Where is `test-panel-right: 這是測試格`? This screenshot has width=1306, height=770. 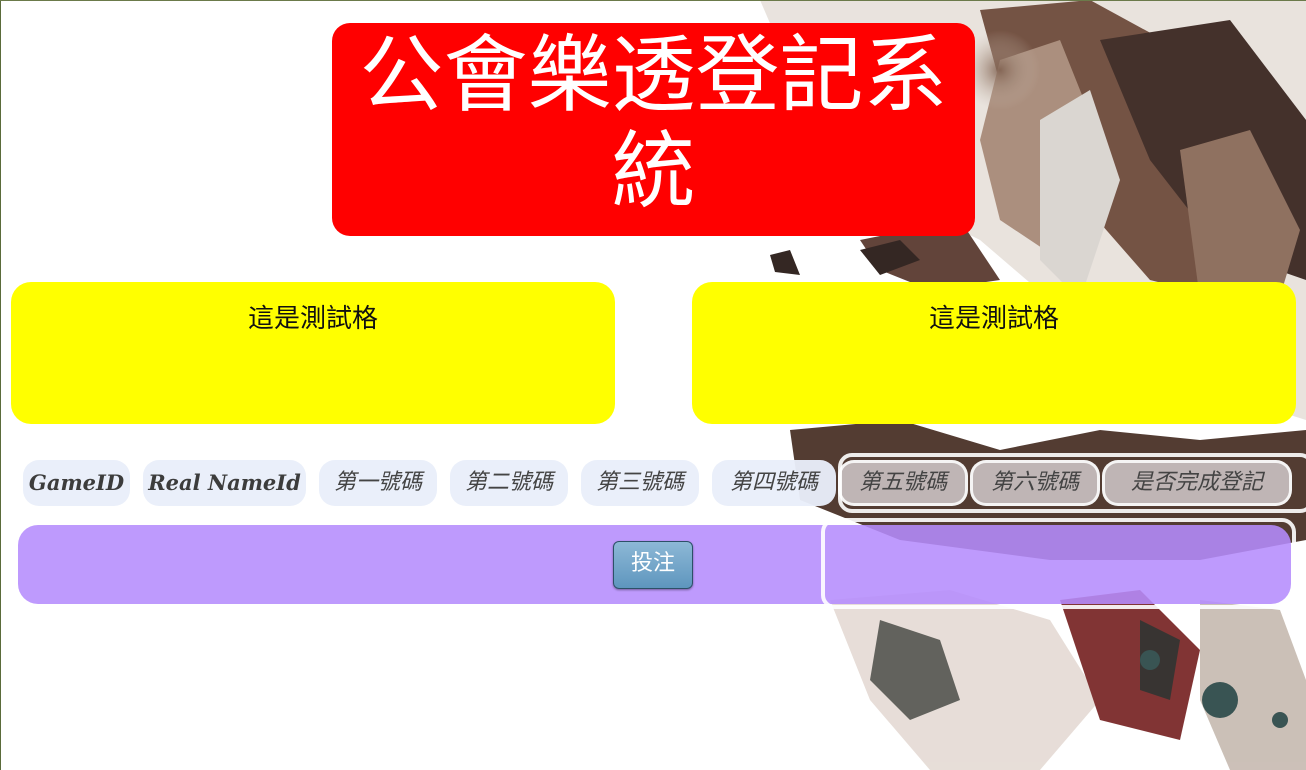 test-panel-right: 這是測試格 is located at coordinates (994, 353).